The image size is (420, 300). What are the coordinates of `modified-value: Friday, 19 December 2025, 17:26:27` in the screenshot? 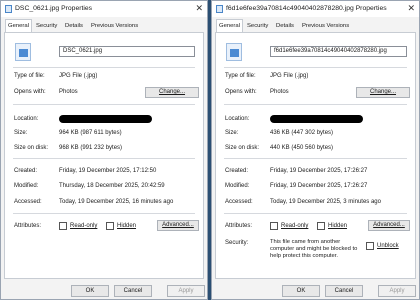 It's located at (319, 186).